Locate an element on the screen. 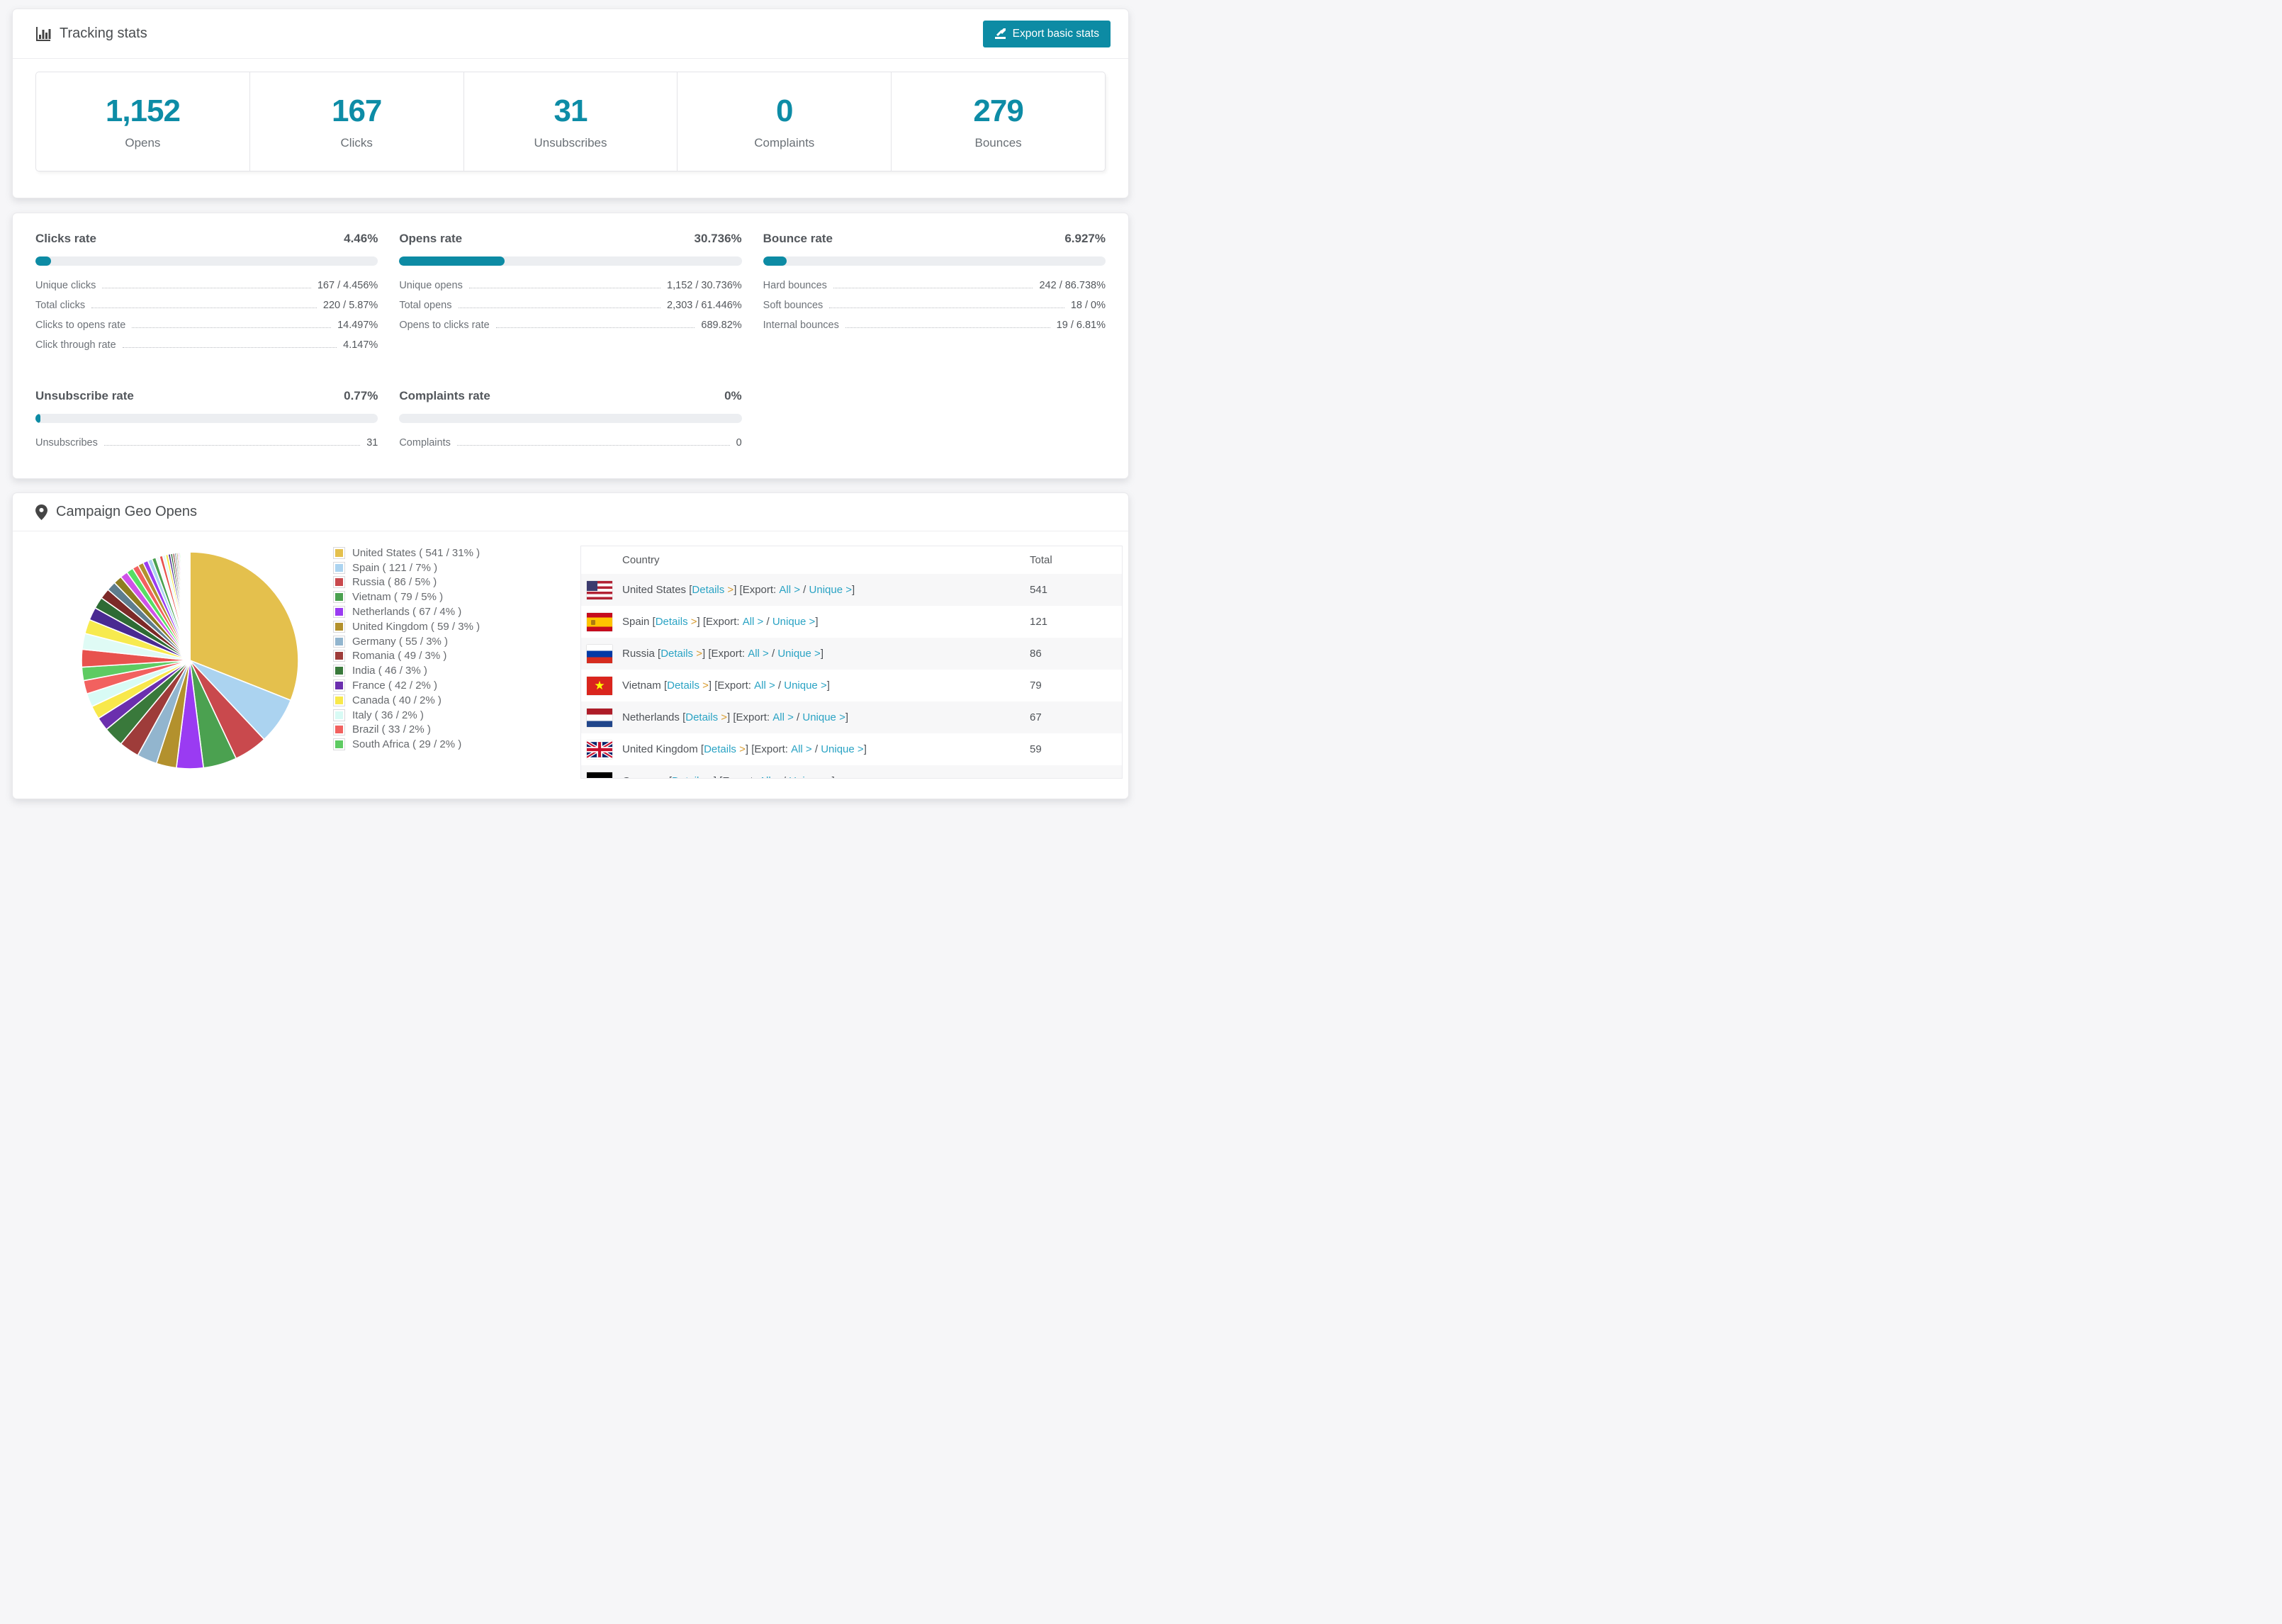  legend-item: United States ( 541 / 31% ) is located at coordinates (407, 553).